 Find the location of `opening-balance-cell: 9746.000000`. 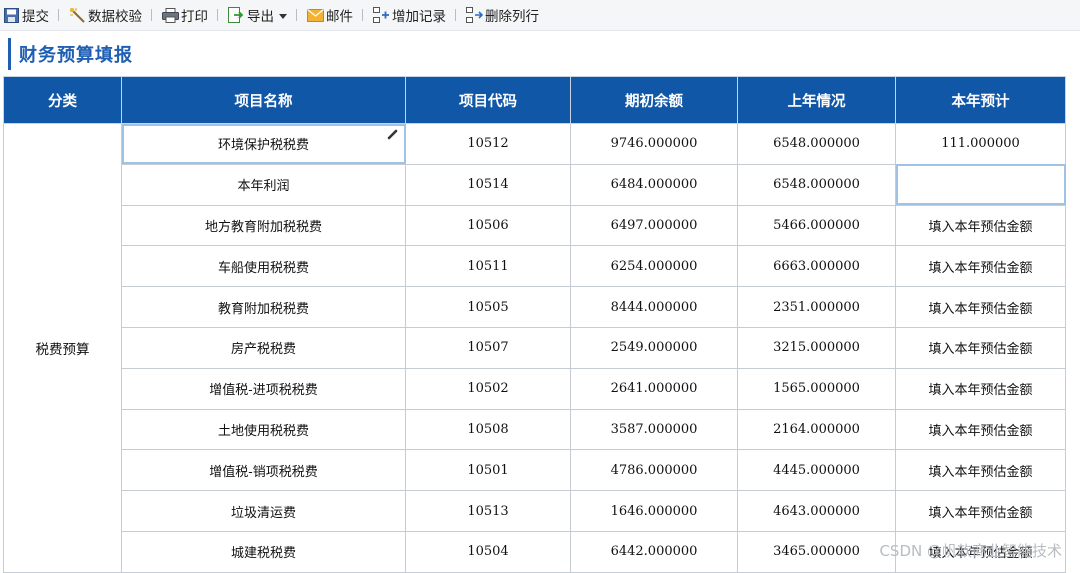

opening-balance-cell: 9746.000000 is located at coordinates (654, 144).